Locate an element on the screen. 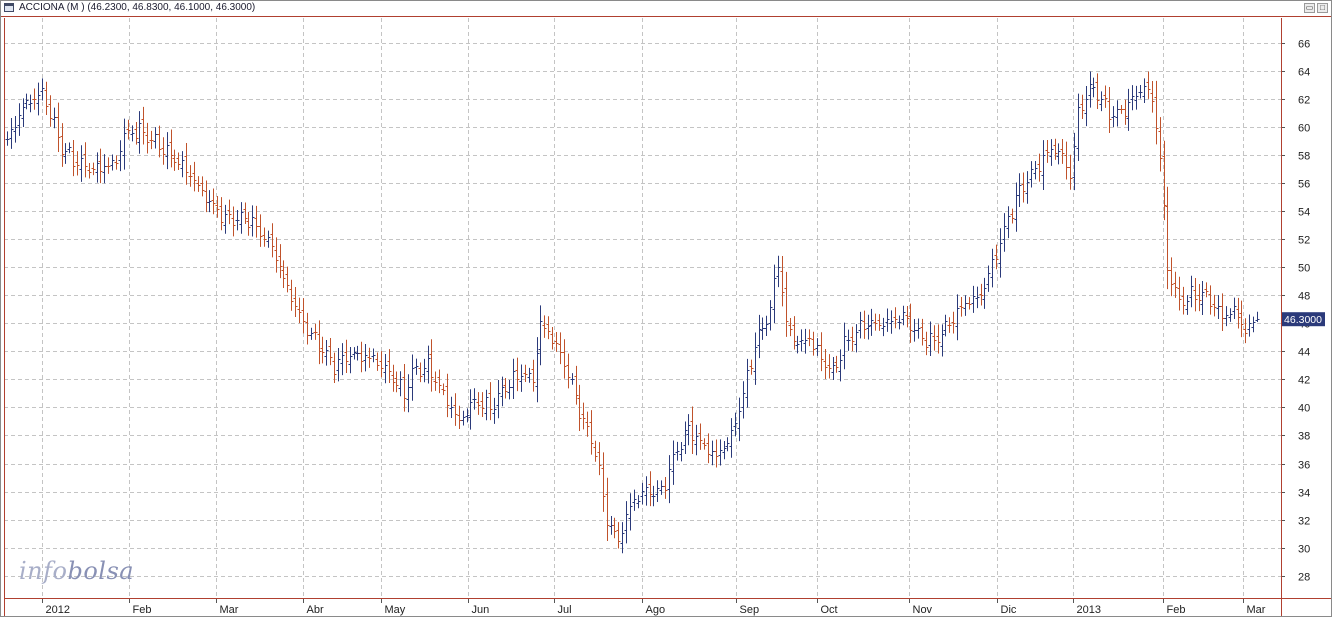 The image size is (1332, 617). y-tick-label: 64 is located at coordinates (1304, 73).